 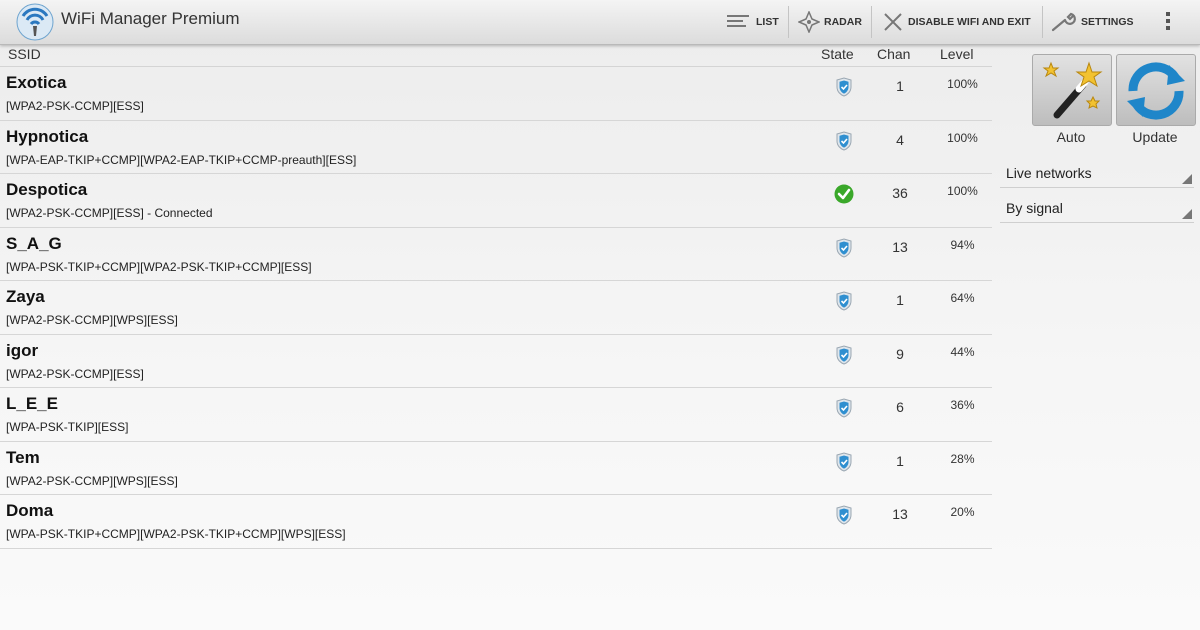 I want to click on network-ssid: Doma, so click(x=30, y=510).